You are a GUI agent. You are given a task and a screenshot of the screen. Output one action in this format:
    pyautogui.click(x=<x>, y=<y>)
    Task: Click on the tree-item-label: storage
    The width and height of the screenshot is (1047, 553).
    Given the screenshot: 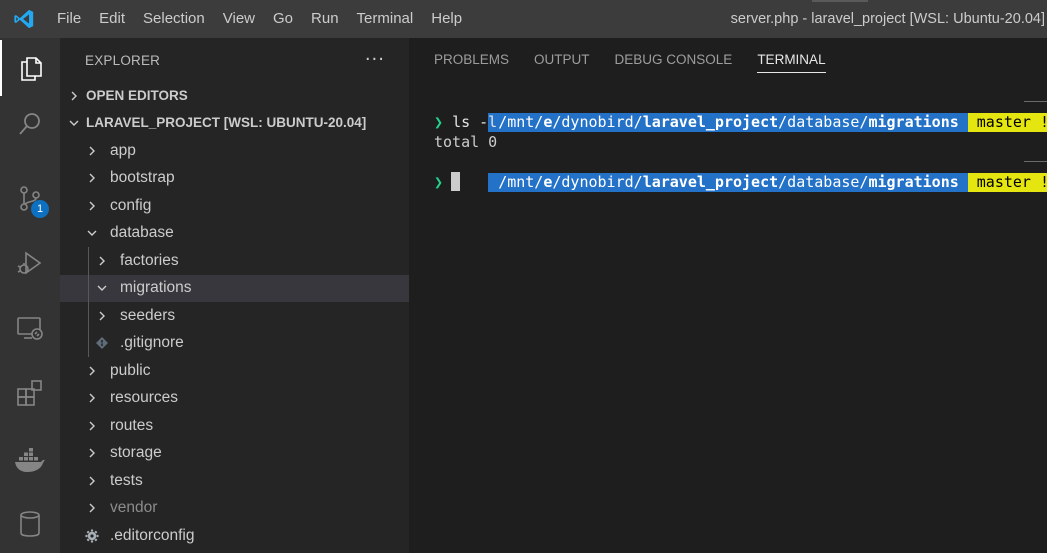 What is the action you would take?
    pyautogui.click(x=136, y=453)
    